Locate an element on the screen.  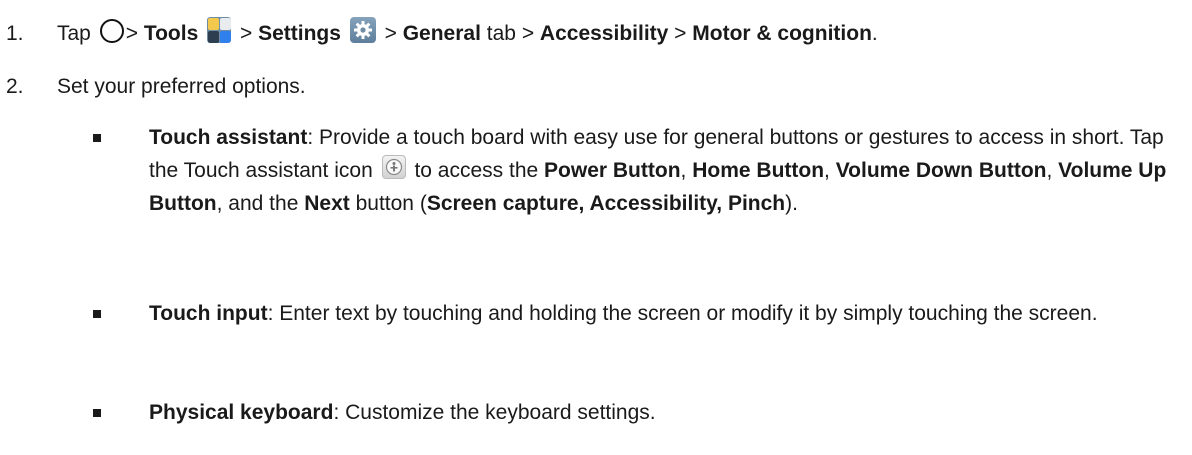
step-number: 2. is located at coordinates (15, 86).